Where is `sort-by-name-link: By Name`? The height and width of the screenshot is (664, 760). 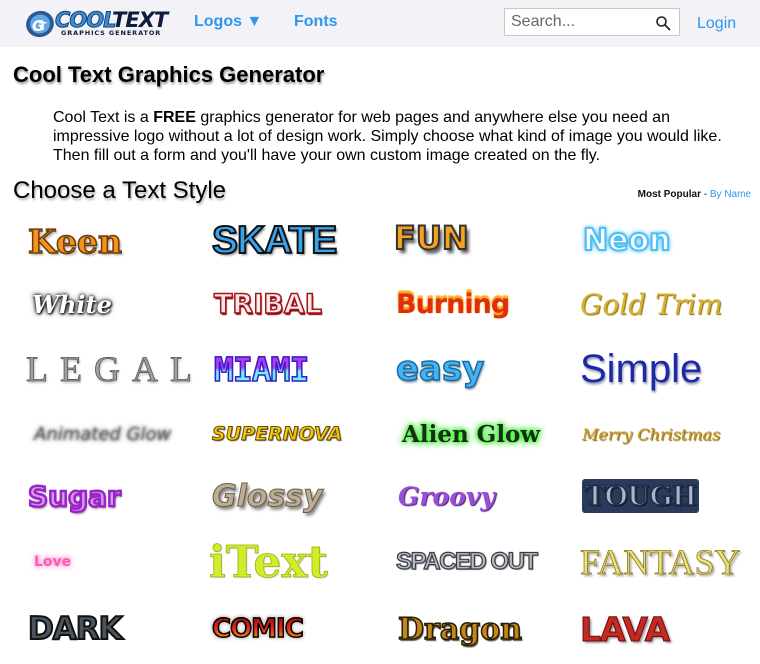 sort-by-name-link: By Name is located at coordinates (730, 194).